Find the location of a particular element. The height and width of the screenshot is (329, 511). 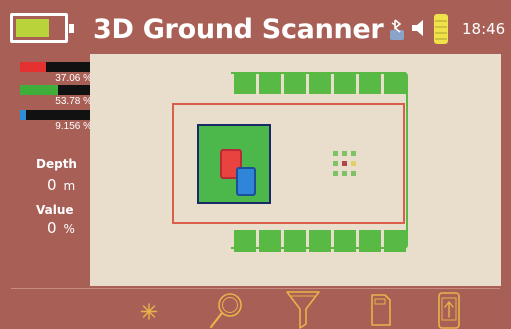

channel-green: 53.78 % is located at coordinates (56, 96).